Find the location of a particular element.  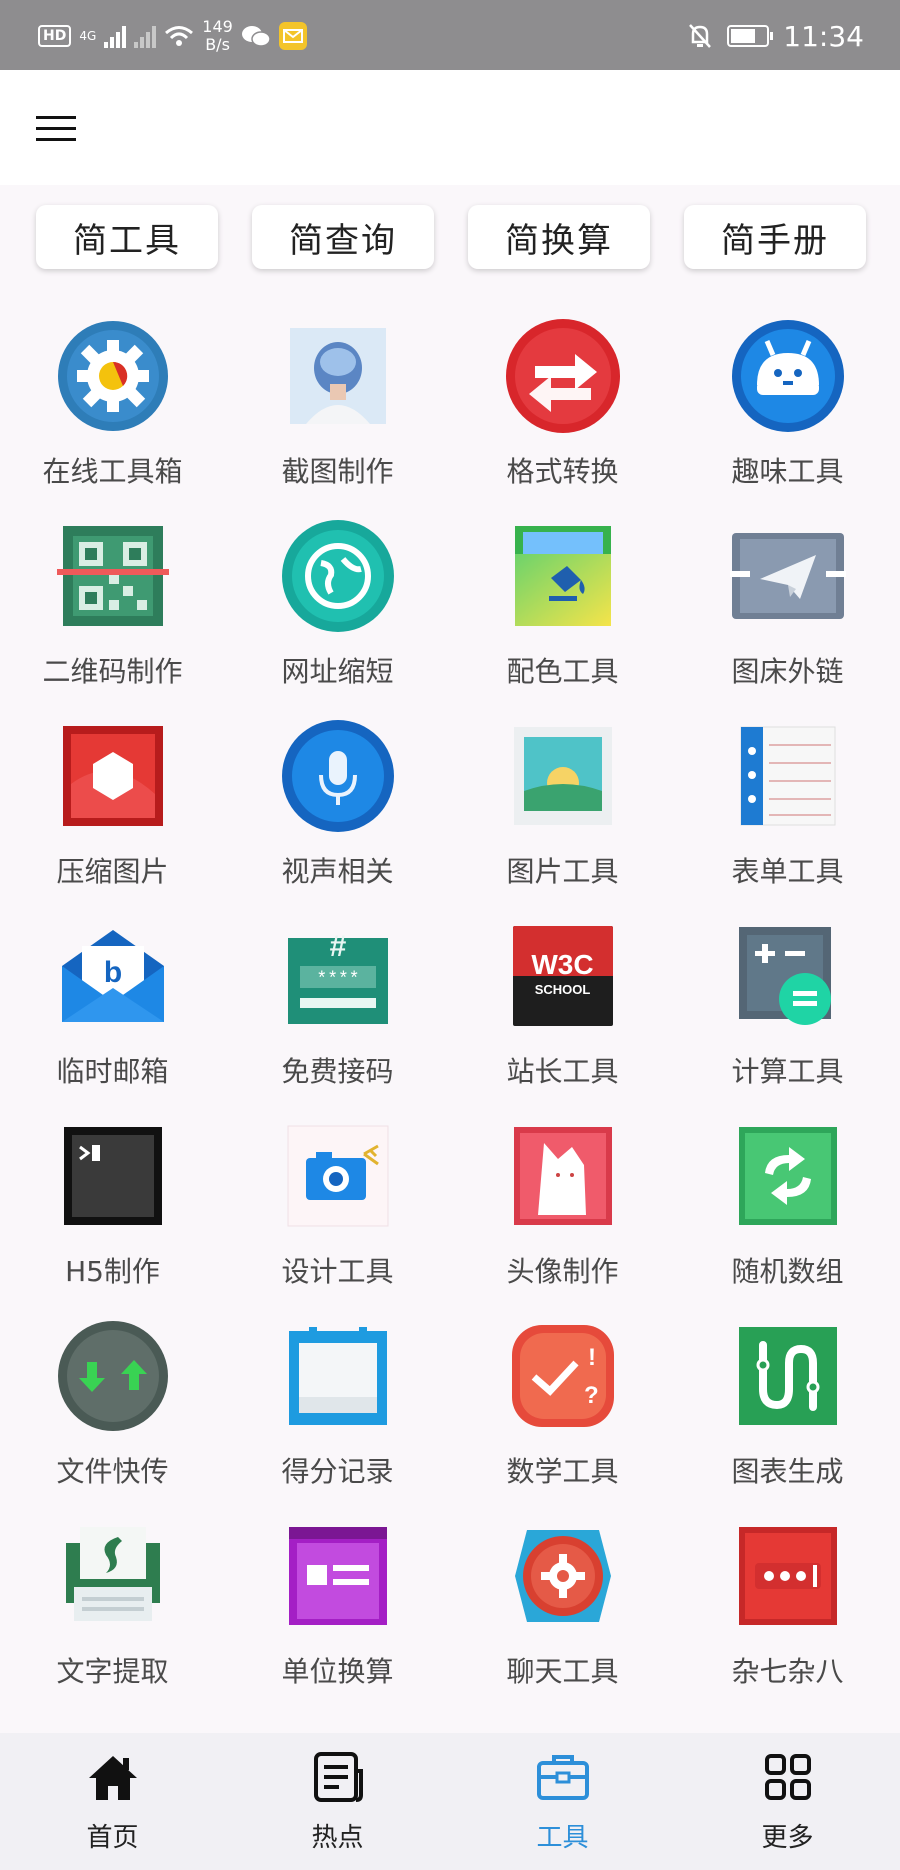

tool-label: 截图制作 is located at coordinates (337, 471).